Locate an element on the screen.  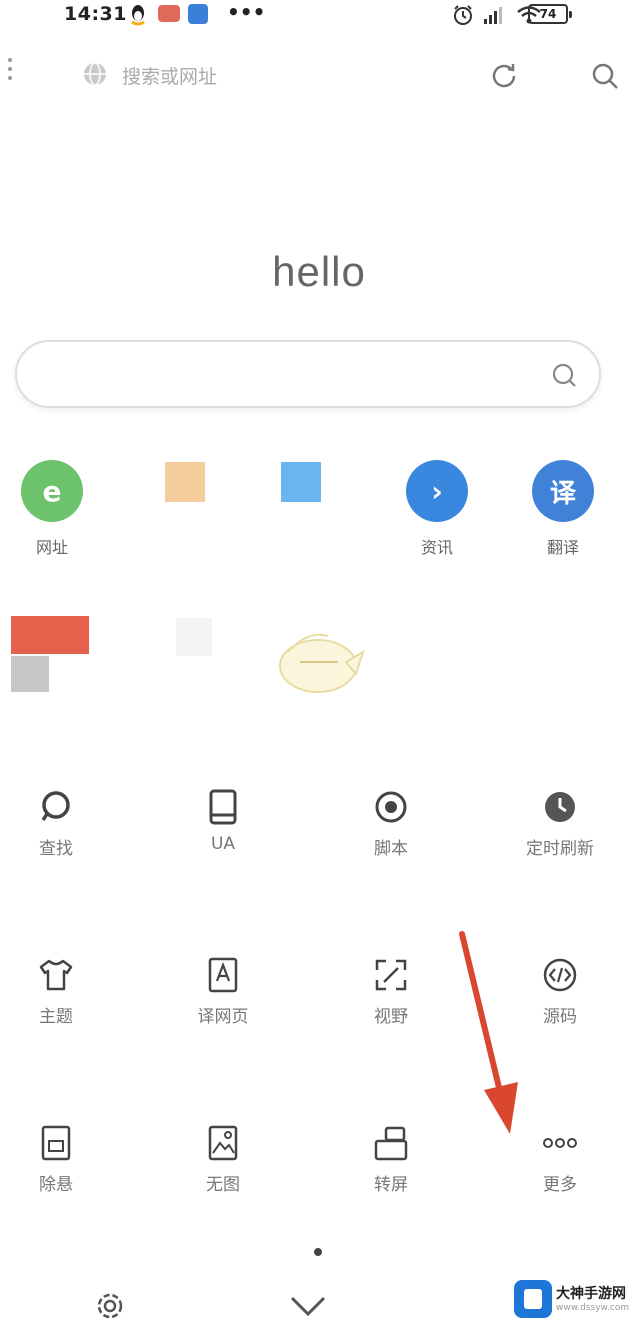
home-search-box is located at coordinates (308, 374).